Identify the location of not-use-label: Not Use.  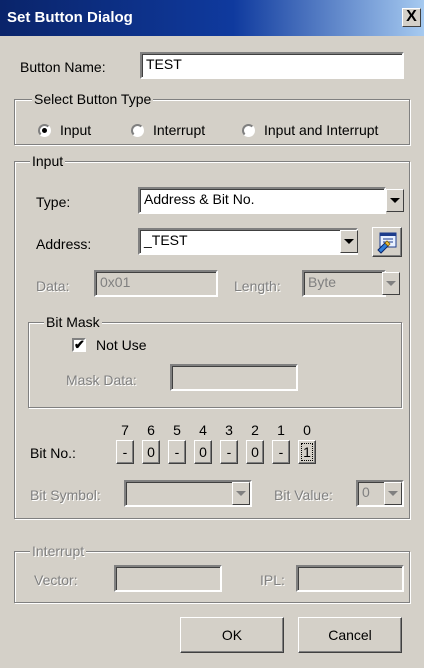
(121, 345).